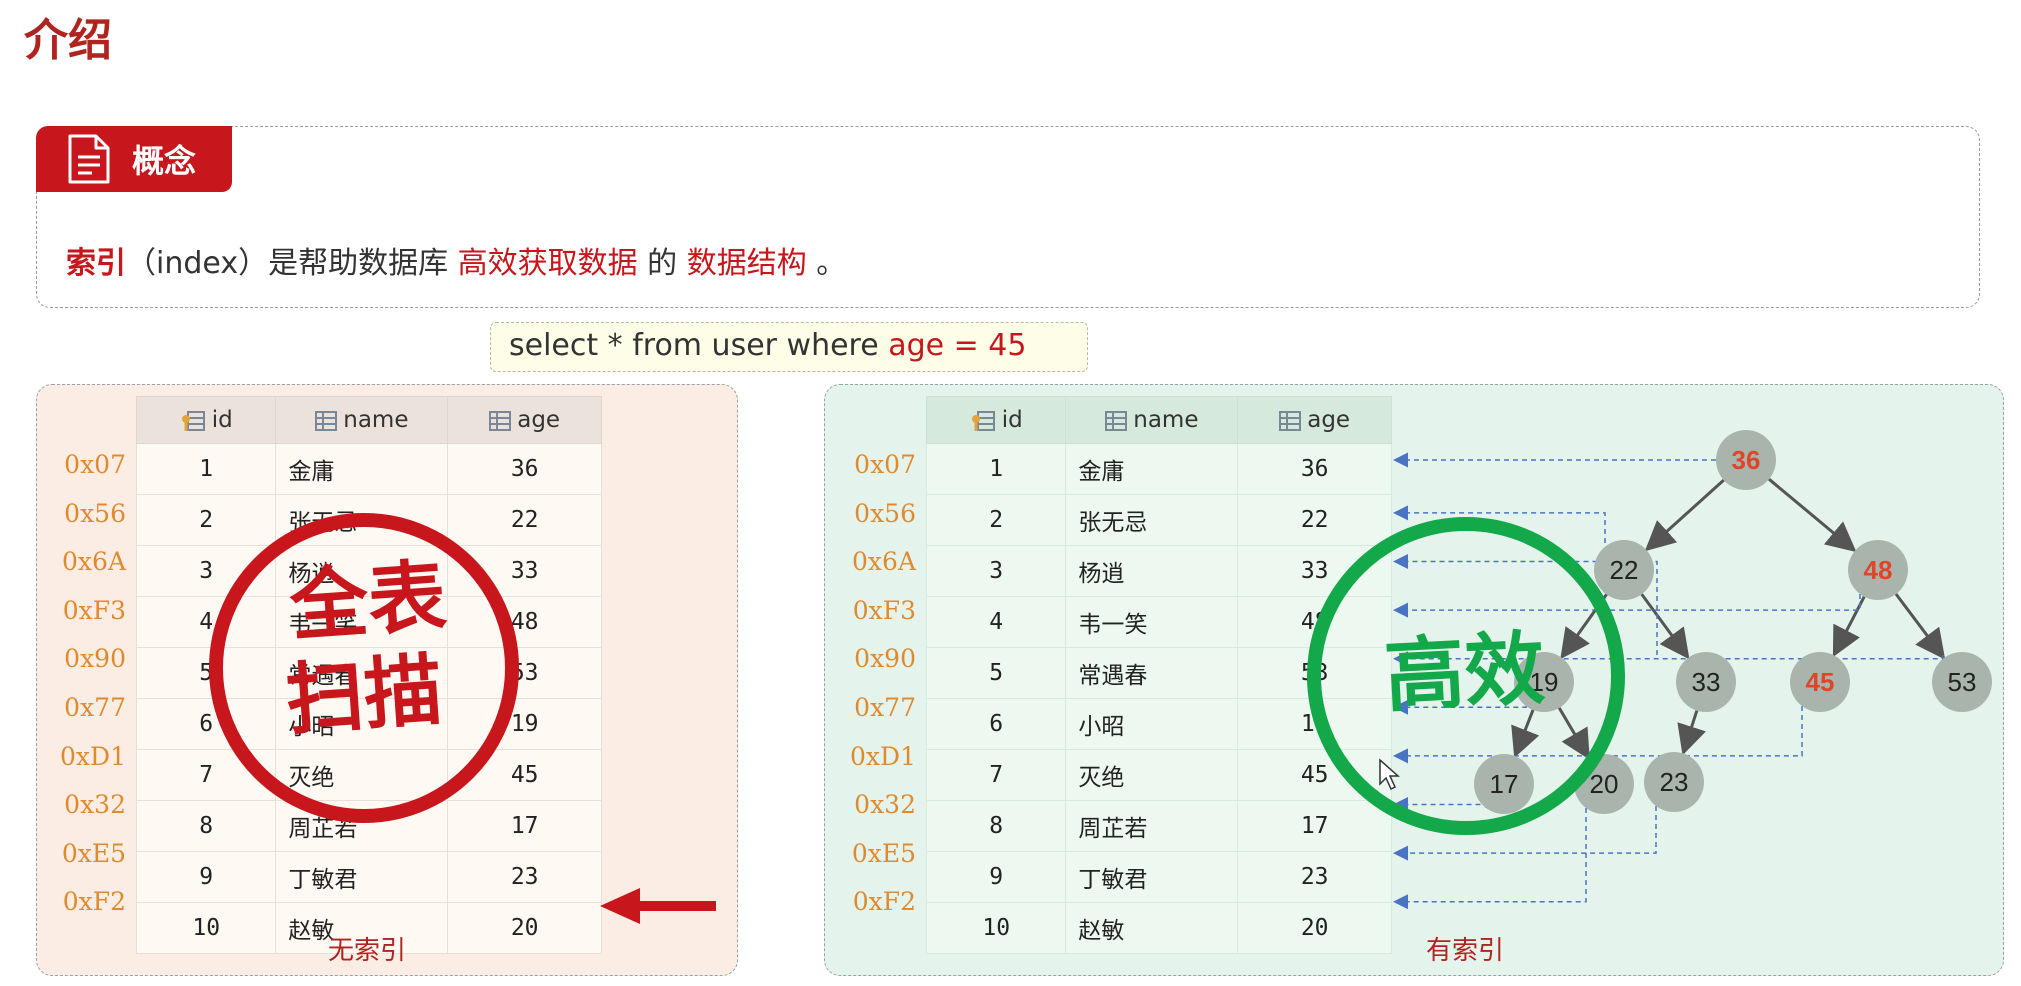 This screenshot has height=986, width=2021. What do you see at coordinates (364, 696) in the screenshot?
I see `full-scan-stamp-line-2: 扫描` at bounding box center [364, 696].